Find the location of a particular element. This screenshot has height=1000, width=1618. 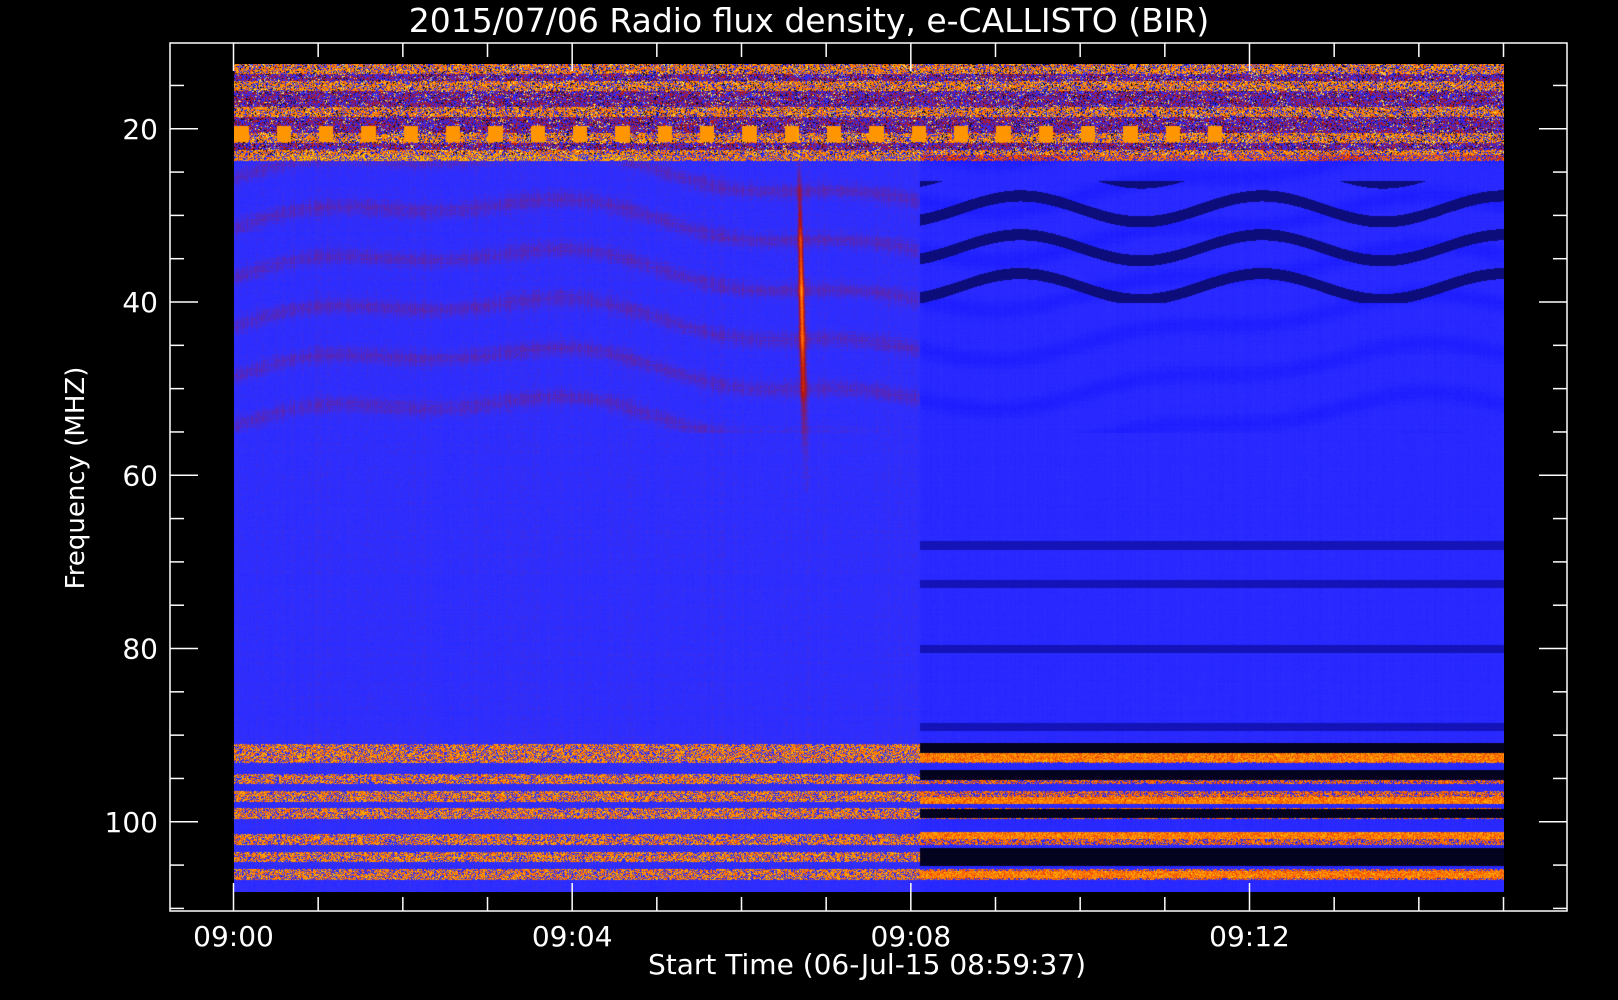

x-tick-label: 09:04 is located at coordinates (572, 936).